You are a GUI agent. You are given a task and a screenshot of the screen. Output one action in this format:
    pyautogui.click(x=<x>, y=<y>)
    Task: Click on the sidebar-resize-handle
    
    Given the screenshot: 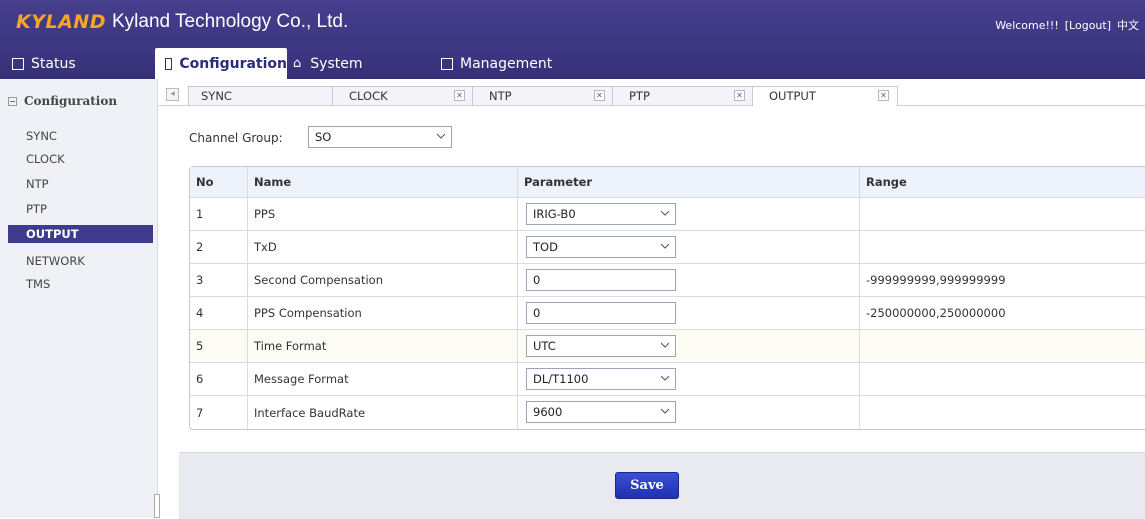 What is the action you would take?
    pyautogui.click(x=157, y=506)
    